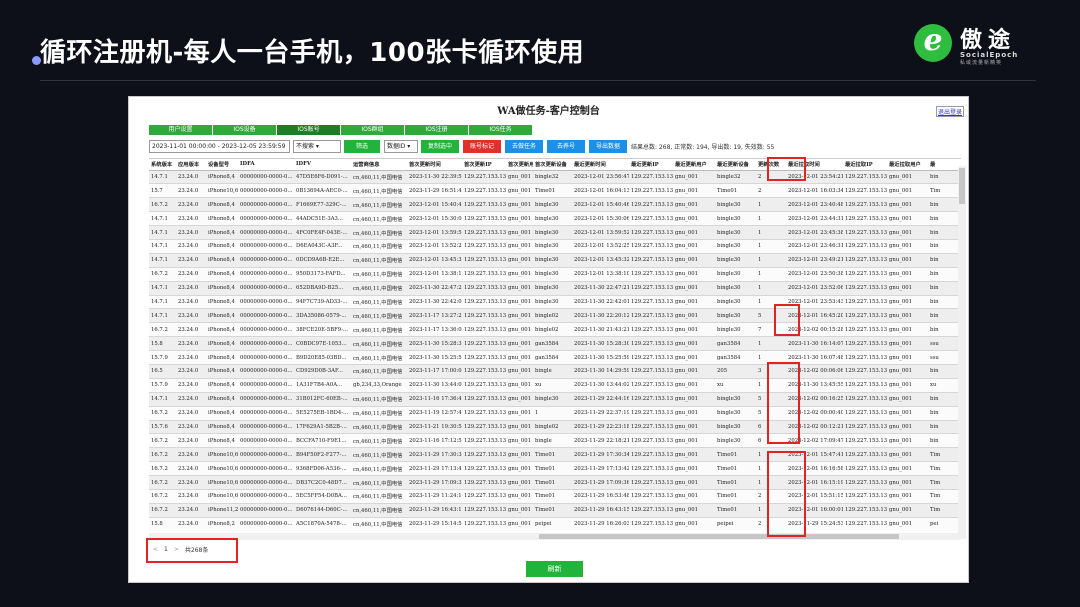  What do you see at coordinates (222, 165) in the screenshot?
I see `column-header: 设备型号` at bounding box center [222, 165].